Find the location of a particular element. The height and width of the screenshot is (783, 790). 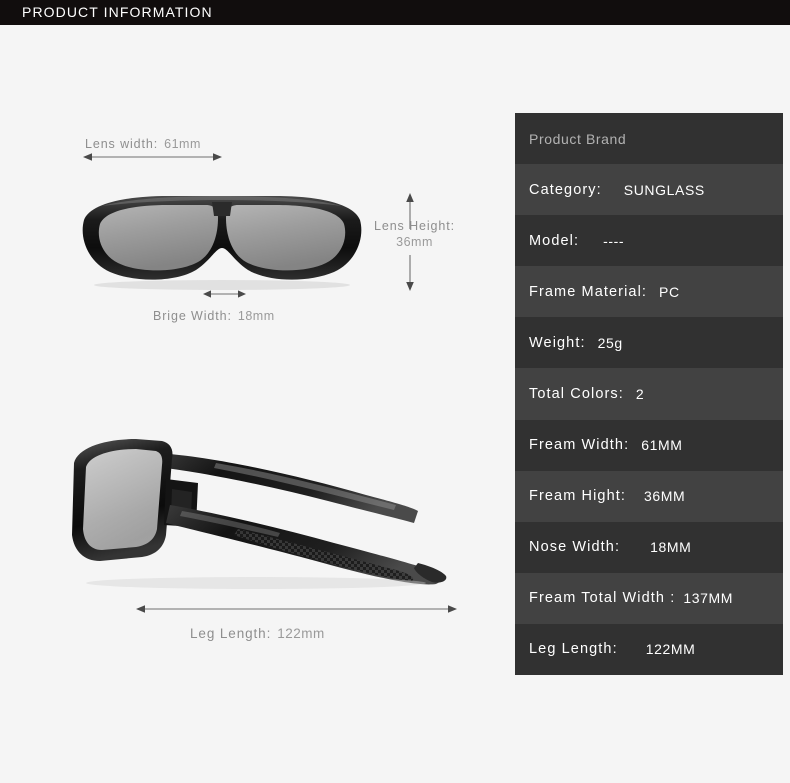

table-row: Model: ---- is located at coordinates (649, 241).